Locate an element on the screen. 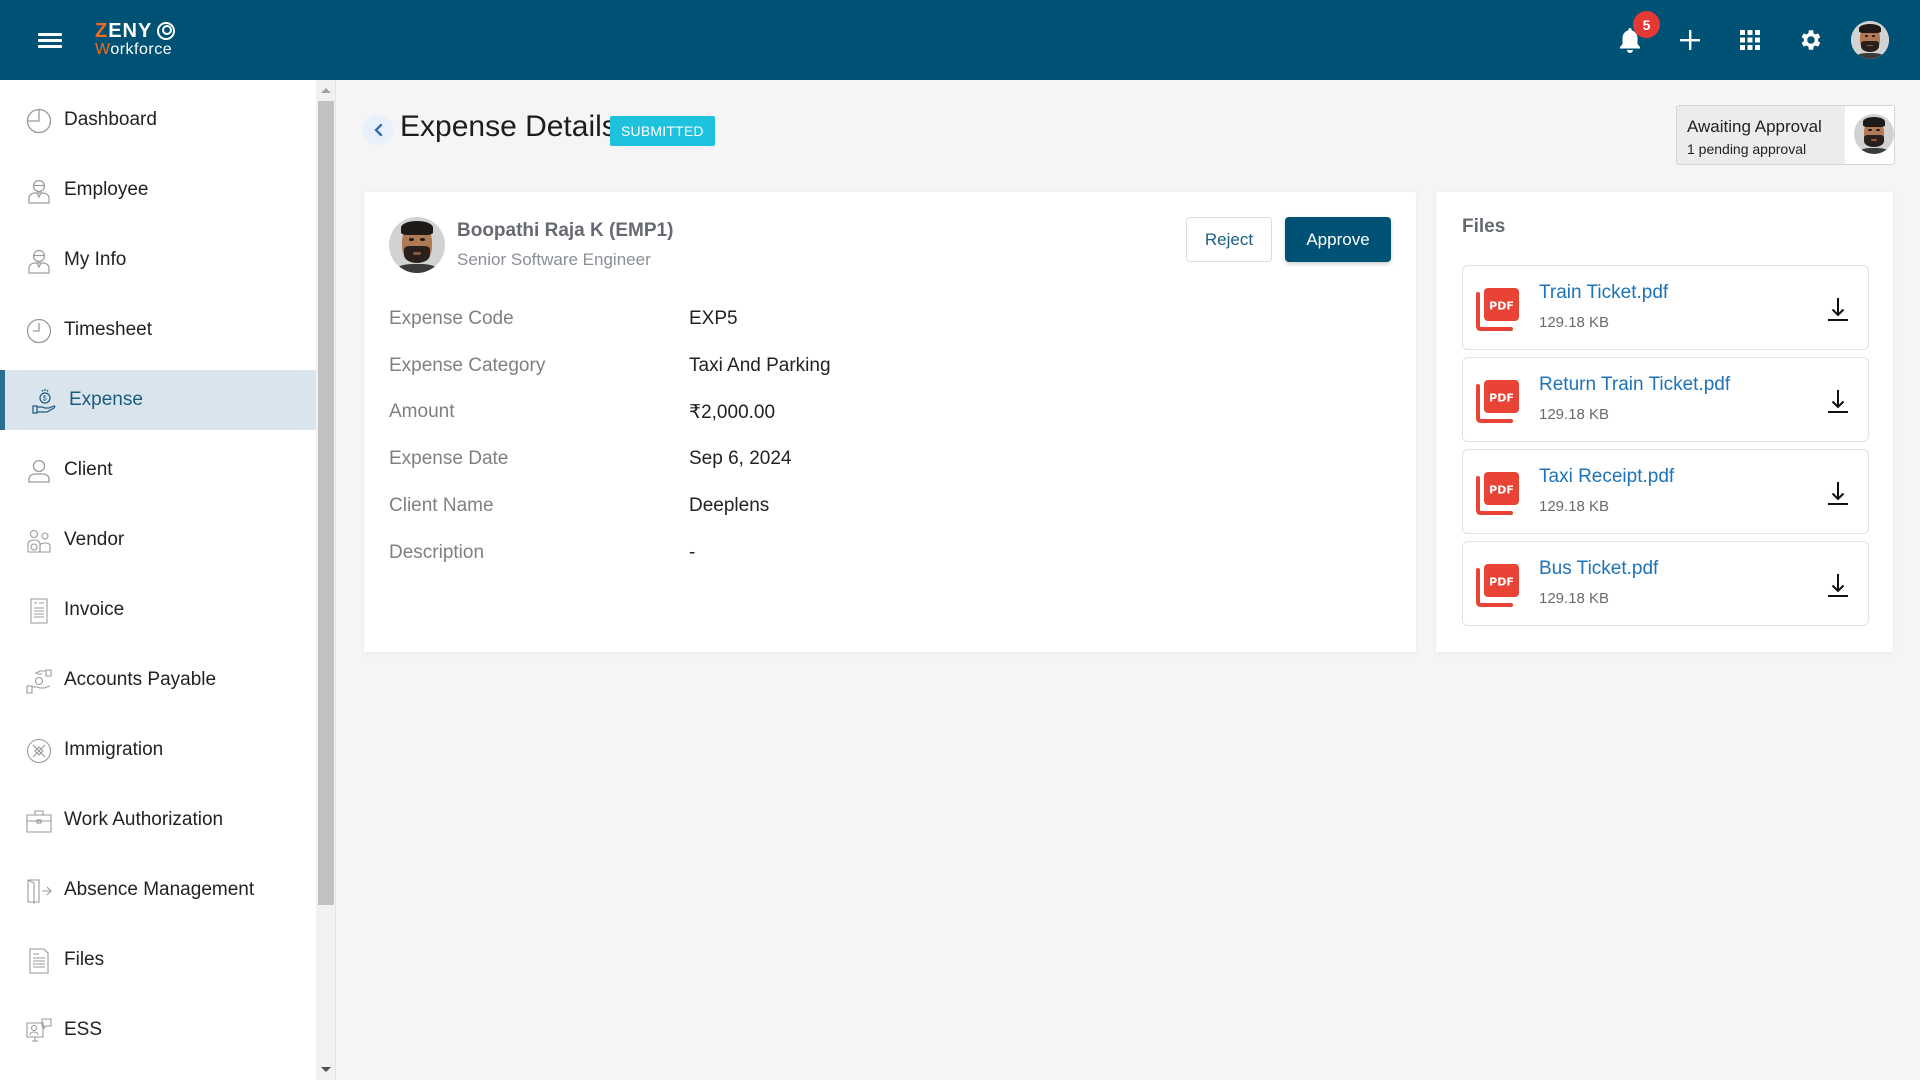 The width and height of the screenshot is (1920, 1080). logo-accent-w: W is located at coordinates (103, 49).